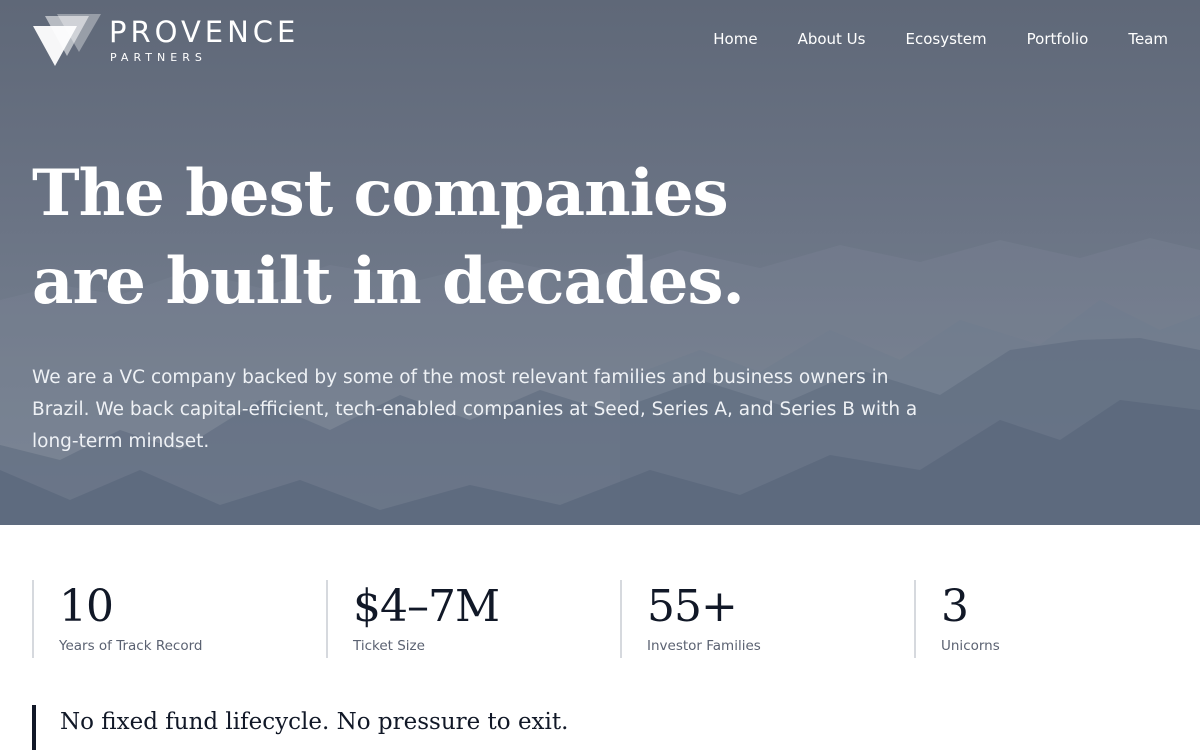  What do you see at coordinates (945, 39) in the screenshot?
I see `nav-item-ecosystem: Ecosystem` at bounding box center [945, 39].